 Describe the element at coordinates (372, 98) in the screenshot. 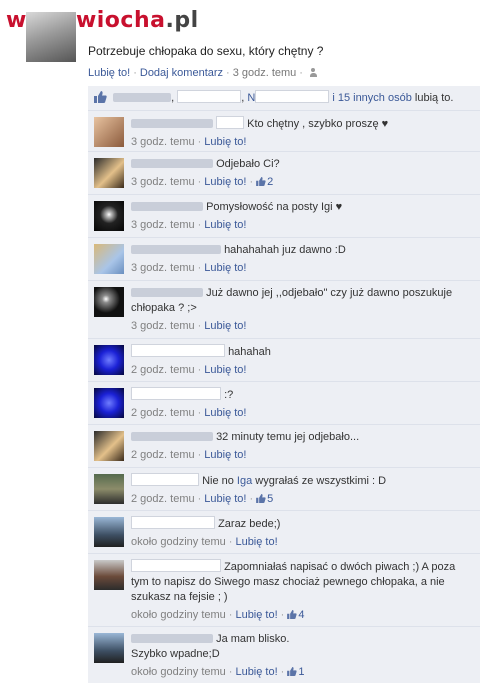

I see `others-liked-link: i 15 innych osób` at that location.